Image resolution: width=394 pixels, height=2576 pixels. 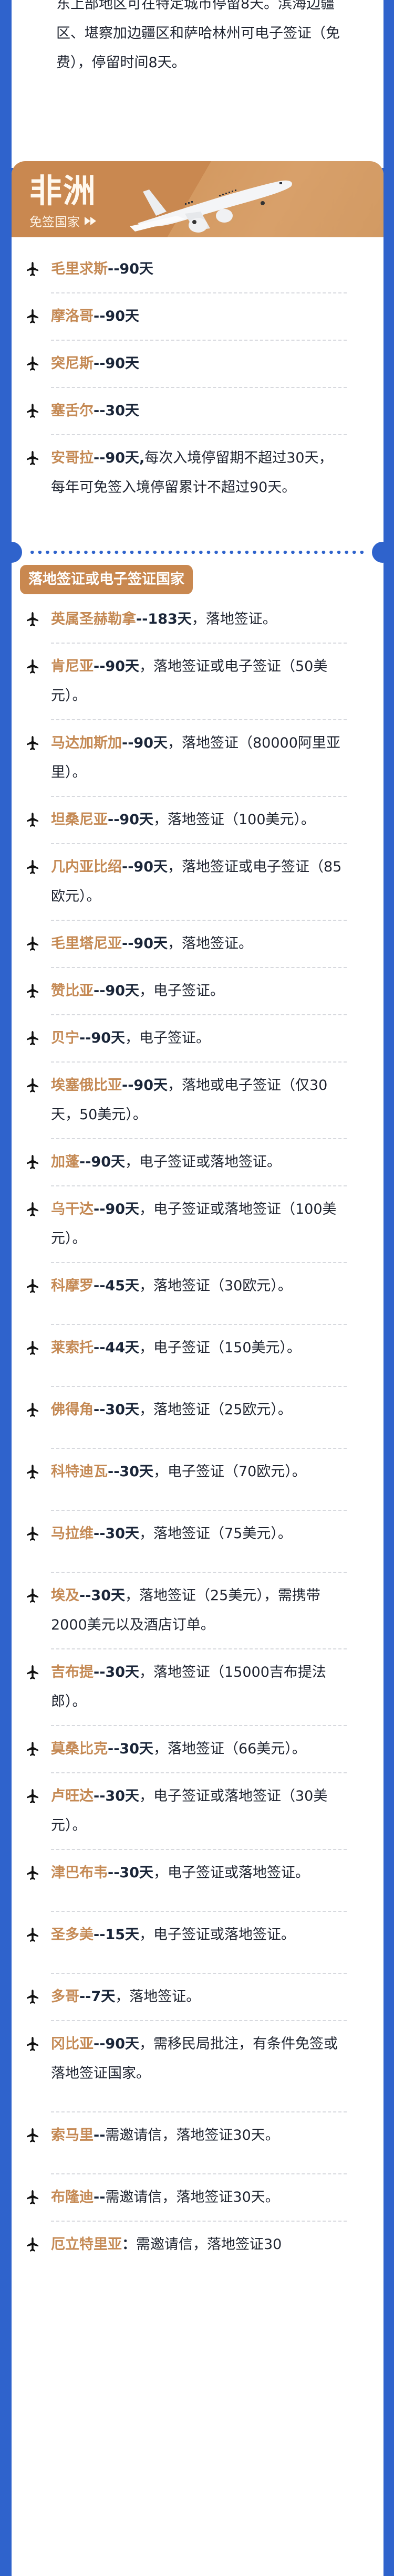 I want to click on country-item: 吉布提--30天，落地签证（15000吉布提法郎）。, so click(x=197, y=1687).